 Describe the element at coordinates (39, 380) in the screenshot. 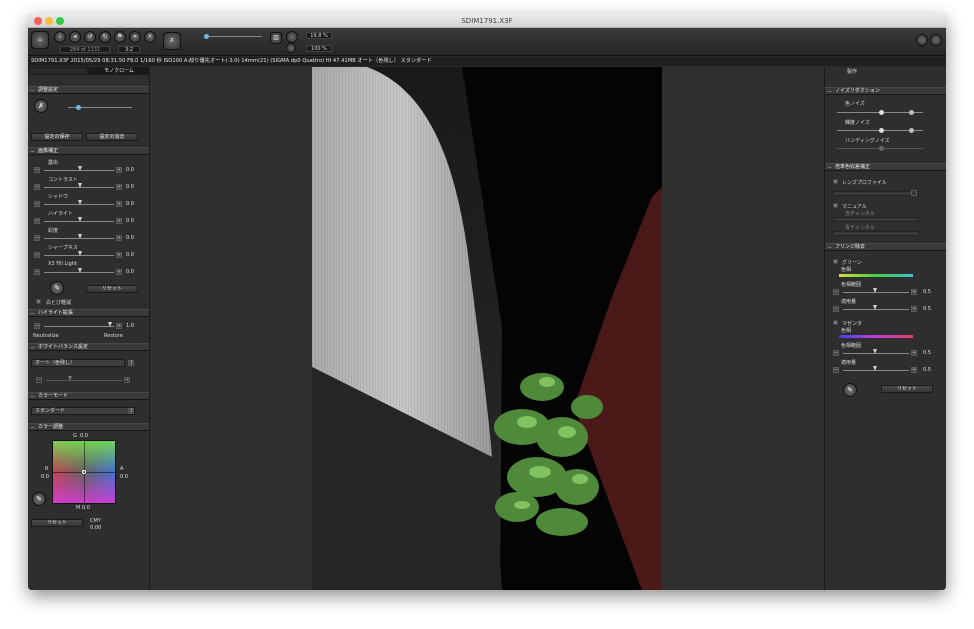

I see `wb-minus: −` at that location.